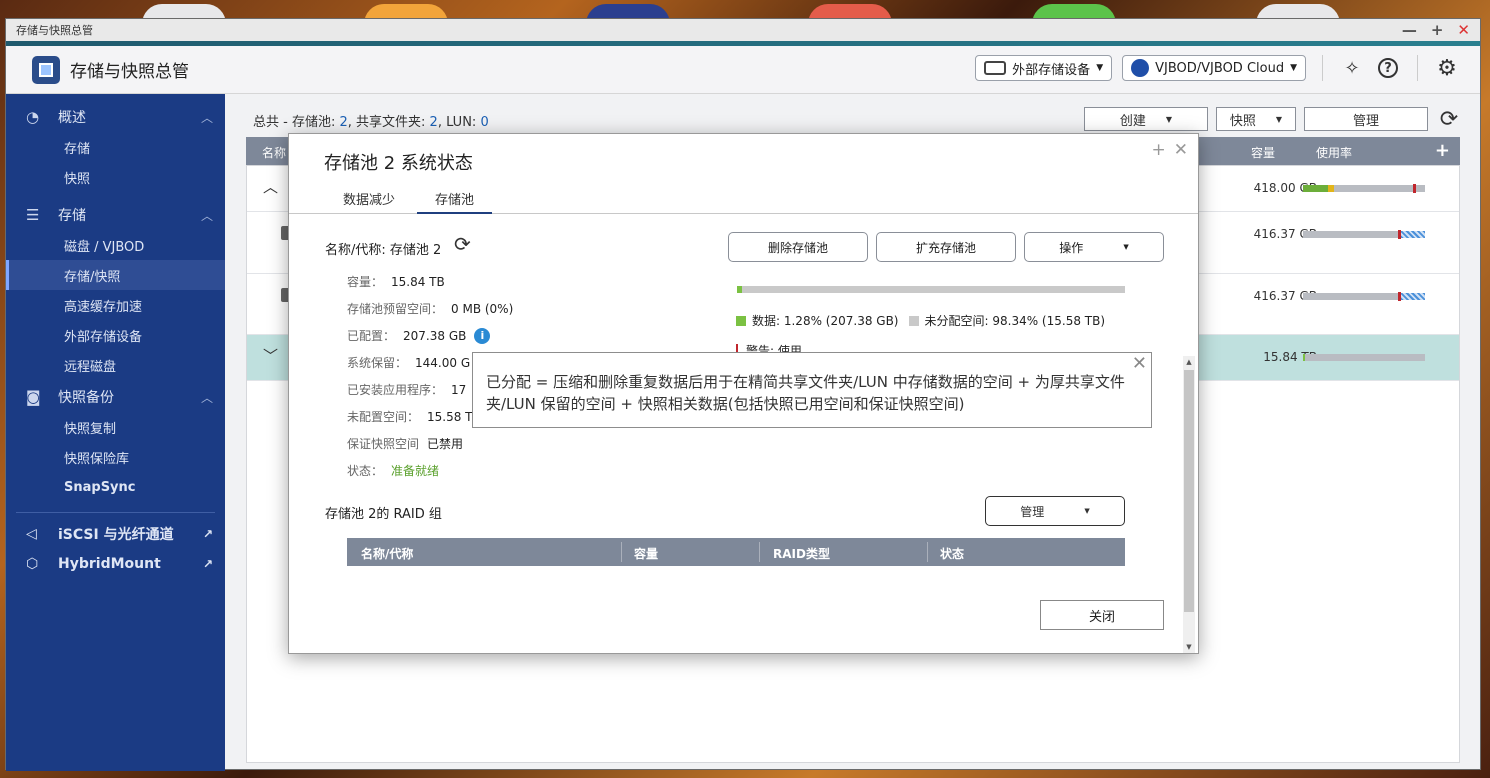 Image resolution: width=1490 pixels, height=778 pixels. Describe the element at coordinates (115, 117) in the screenshot. I see `sidebar-group-overview: ◔ 概述 ︿` at that location.